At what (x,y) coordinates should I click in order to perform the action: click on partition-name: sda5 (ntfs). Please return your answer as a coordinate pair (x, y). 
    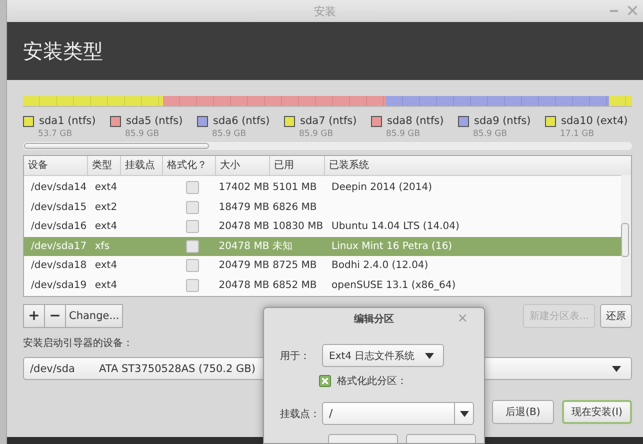
    Looking at the image, I should click on (154, 121).